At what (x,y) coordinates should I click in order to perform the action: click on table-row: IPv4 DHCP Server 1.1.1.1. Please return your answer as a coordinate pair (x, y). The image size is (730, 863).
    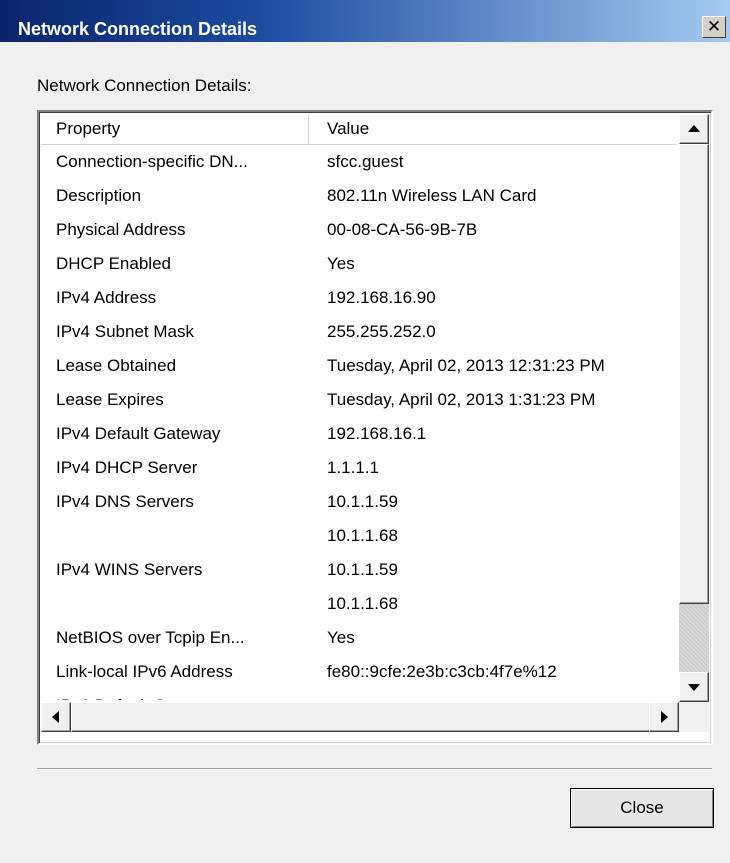
    Looking at the image, I should click on (359, 468).